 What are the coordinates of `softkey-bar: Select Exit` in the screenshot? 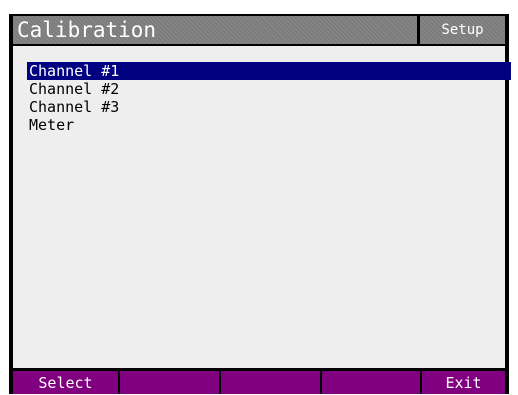 It's located at (259, 381).